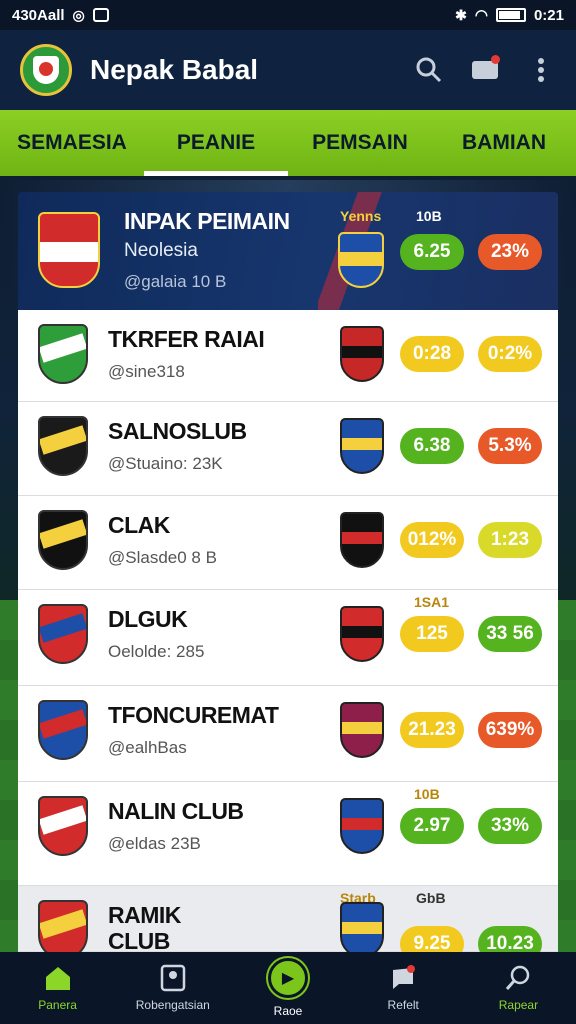 This screenshot has height=1024, width=576. Describe the element at coordinates (38, 15) in the screenshot. I see `carrier-text: 430Aall` at that location.